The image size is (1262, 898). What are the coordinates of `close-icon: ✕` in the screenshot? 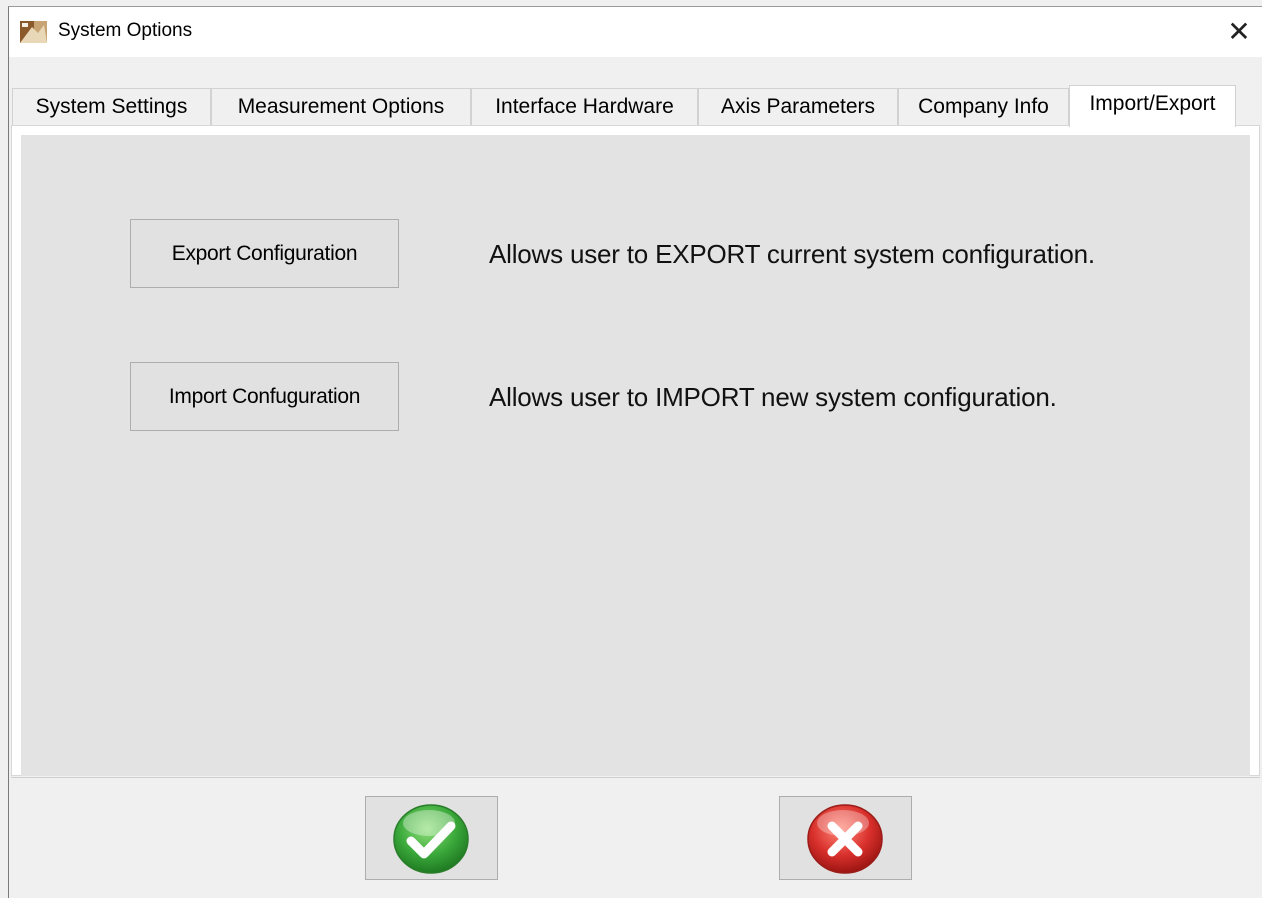 It's located at (1239, 32).